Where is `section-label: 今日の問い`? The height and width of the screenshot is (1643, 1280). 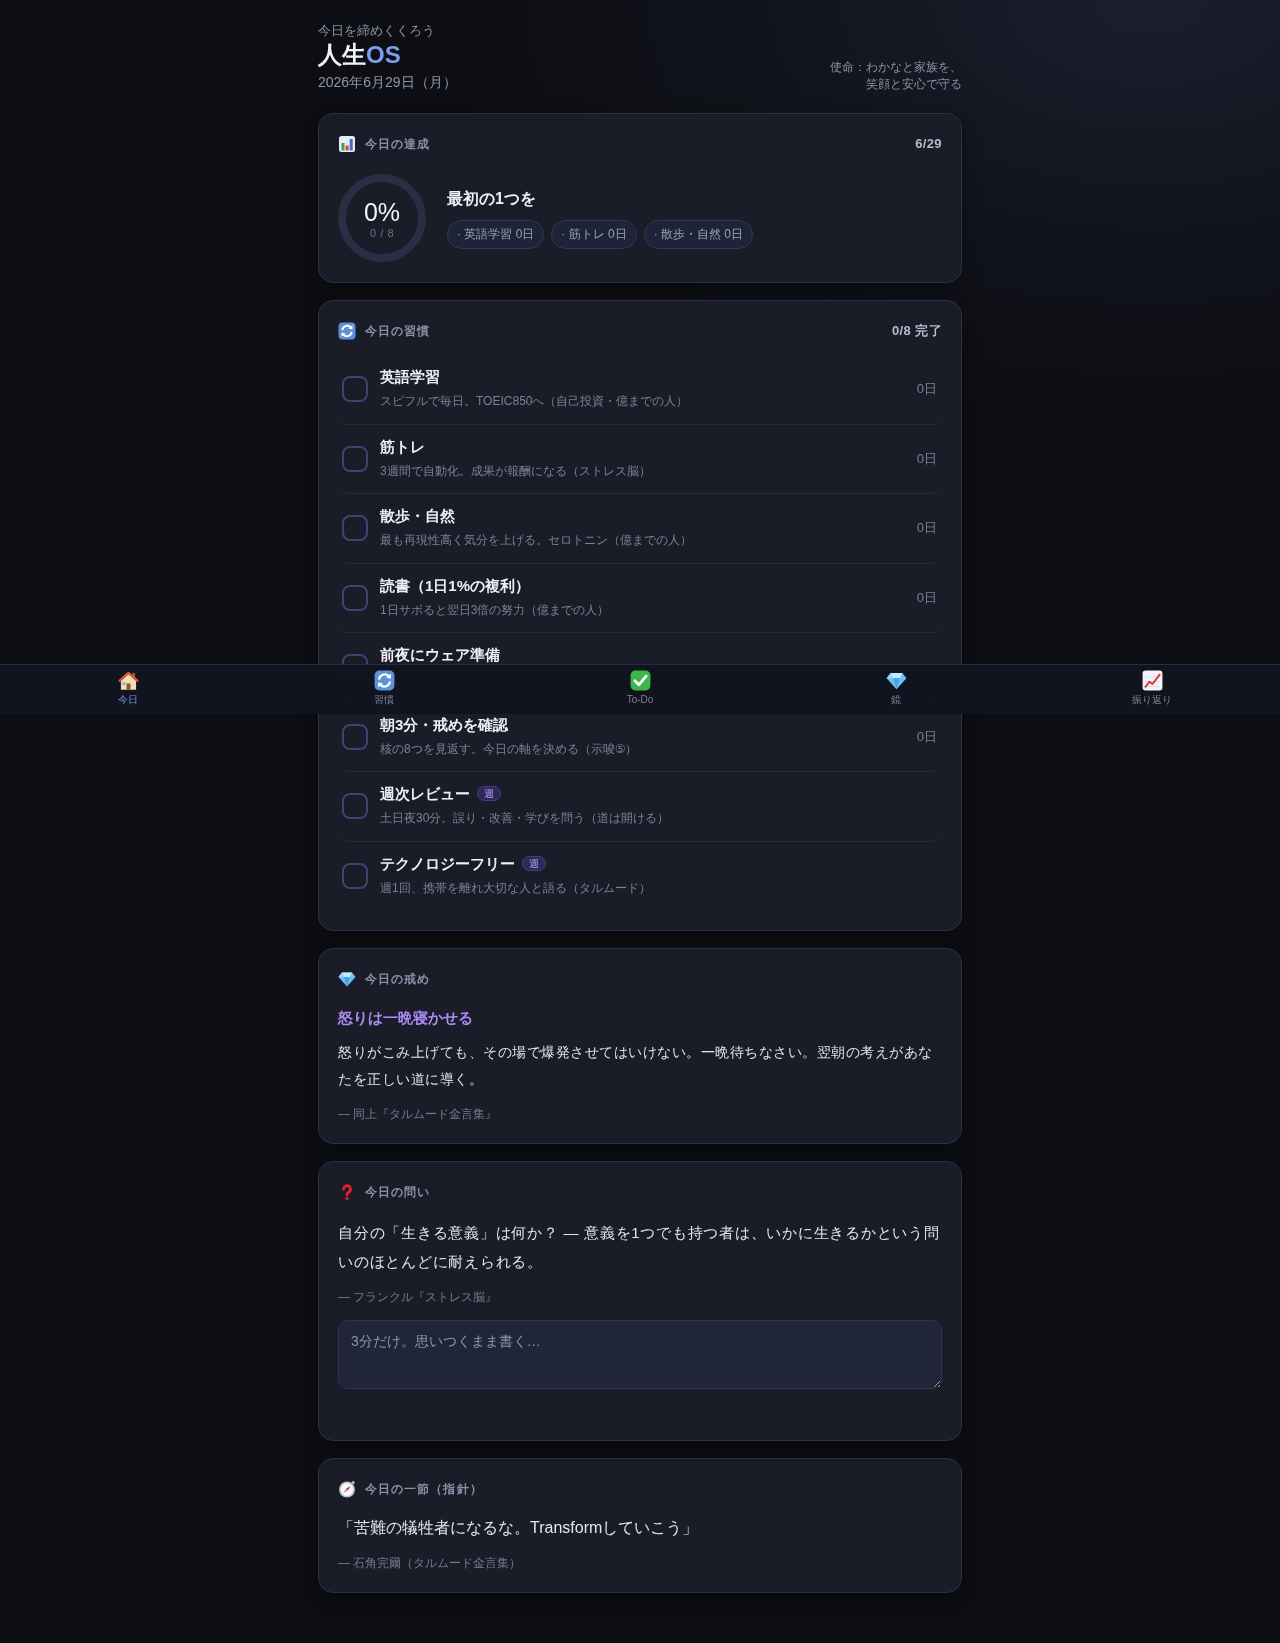
section-label: 今日の問い is located at coordinates (398, 1192).